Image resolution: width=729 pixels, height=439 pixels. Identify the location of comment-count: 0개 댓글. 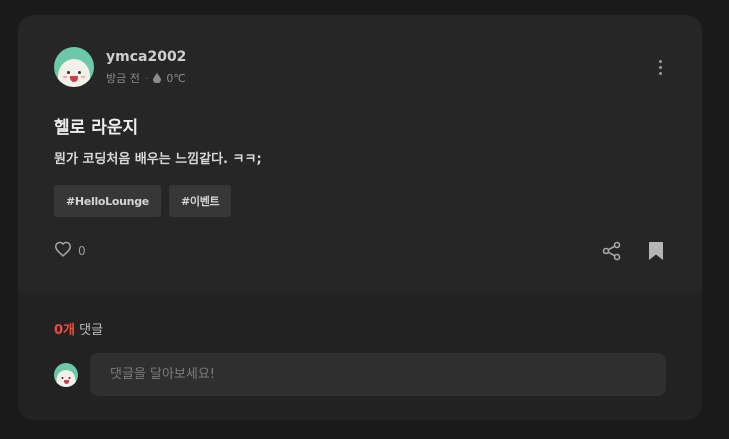
(78, 328).